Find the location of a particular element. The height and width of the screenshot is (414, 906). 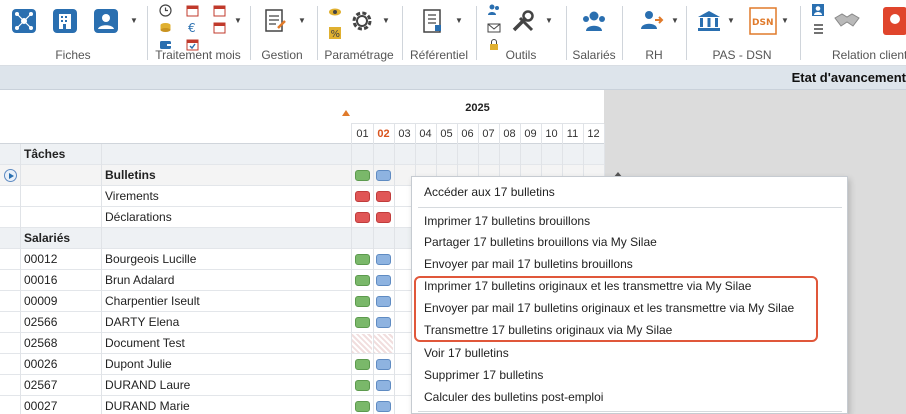

contact-card-icon is located at coordinates (818, 10).